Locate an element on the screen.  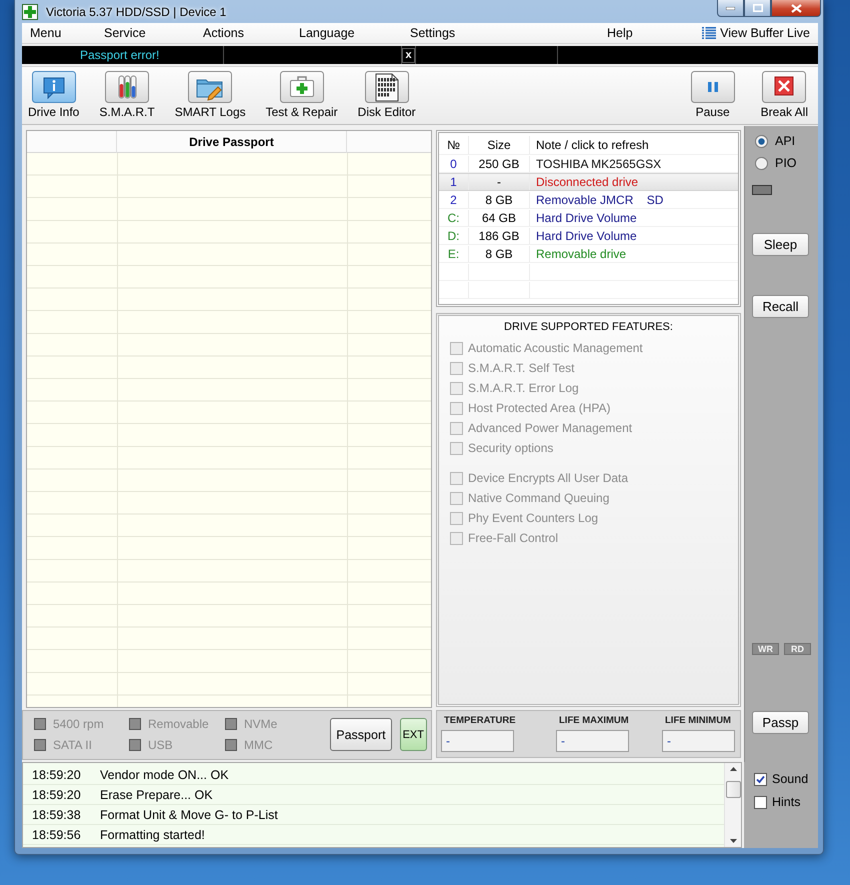
view-buffer-button: View Buffer Live is located at coordinates (756, 33).